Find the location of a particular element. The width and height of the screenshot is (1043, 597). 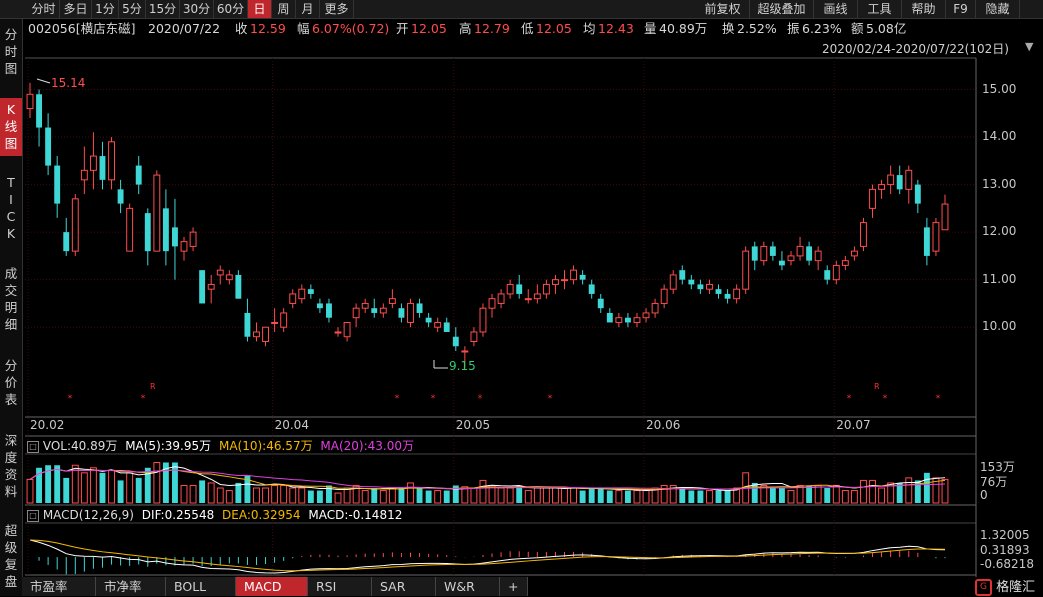

left-tab-2: T I C K is located at coordinates (11, 211).